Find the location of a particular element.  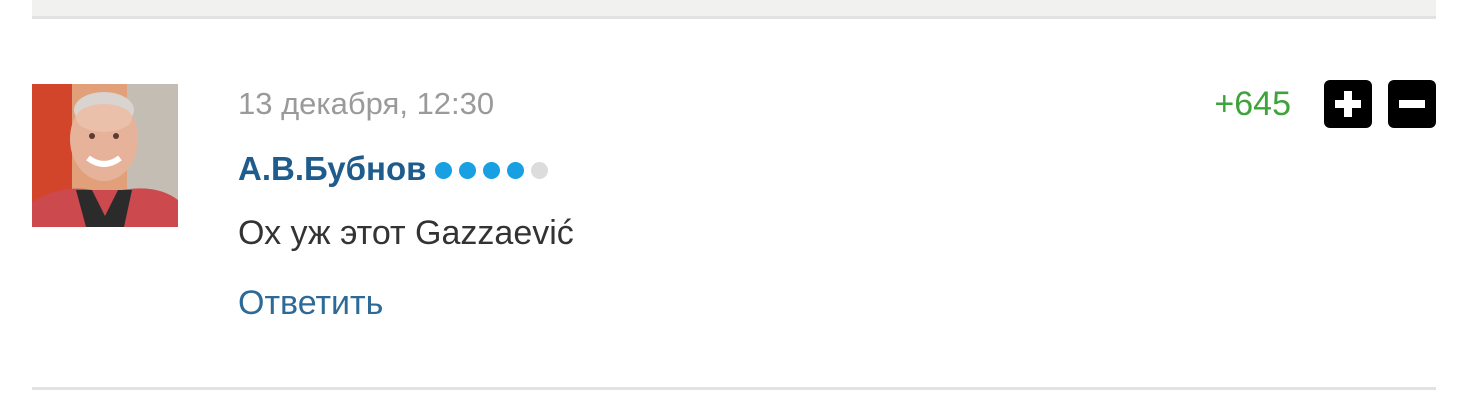

comment-timestamp: 13 декабря, 12:30 is located at coordinates (366, 103).